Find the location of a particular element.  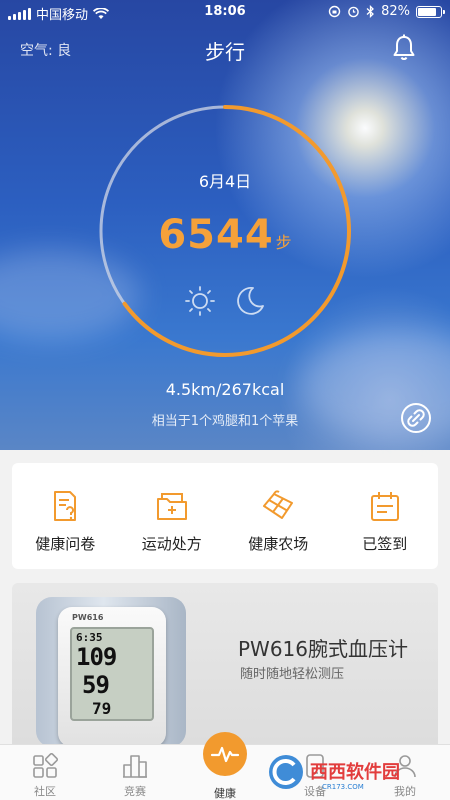

rotation-lock-icon is located at coordinates (334, 11).